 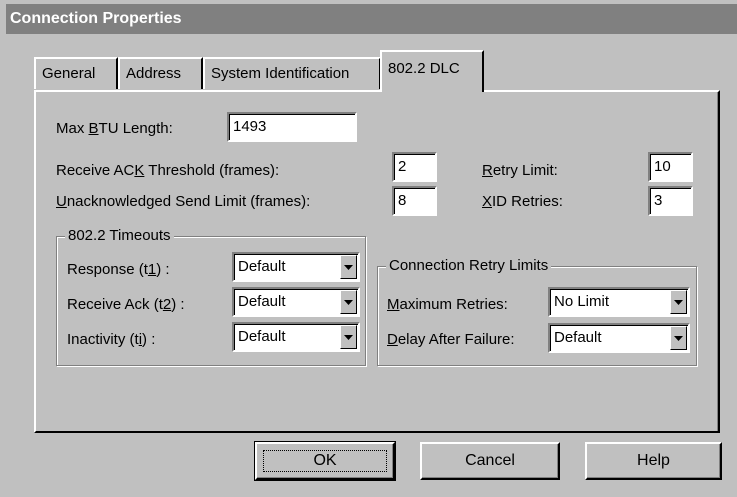 I want to click on receive-ack-dropdown-button, so click(x=348, y=302).